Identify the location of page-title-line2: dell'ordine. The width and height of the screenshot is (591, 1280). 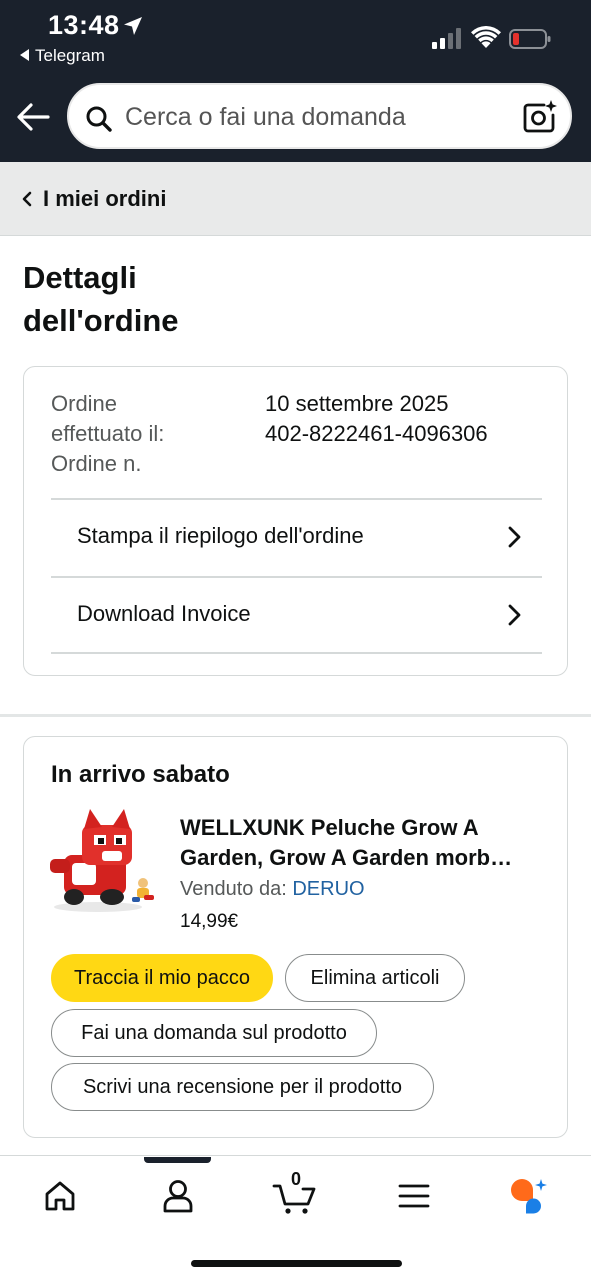
(101, 320).